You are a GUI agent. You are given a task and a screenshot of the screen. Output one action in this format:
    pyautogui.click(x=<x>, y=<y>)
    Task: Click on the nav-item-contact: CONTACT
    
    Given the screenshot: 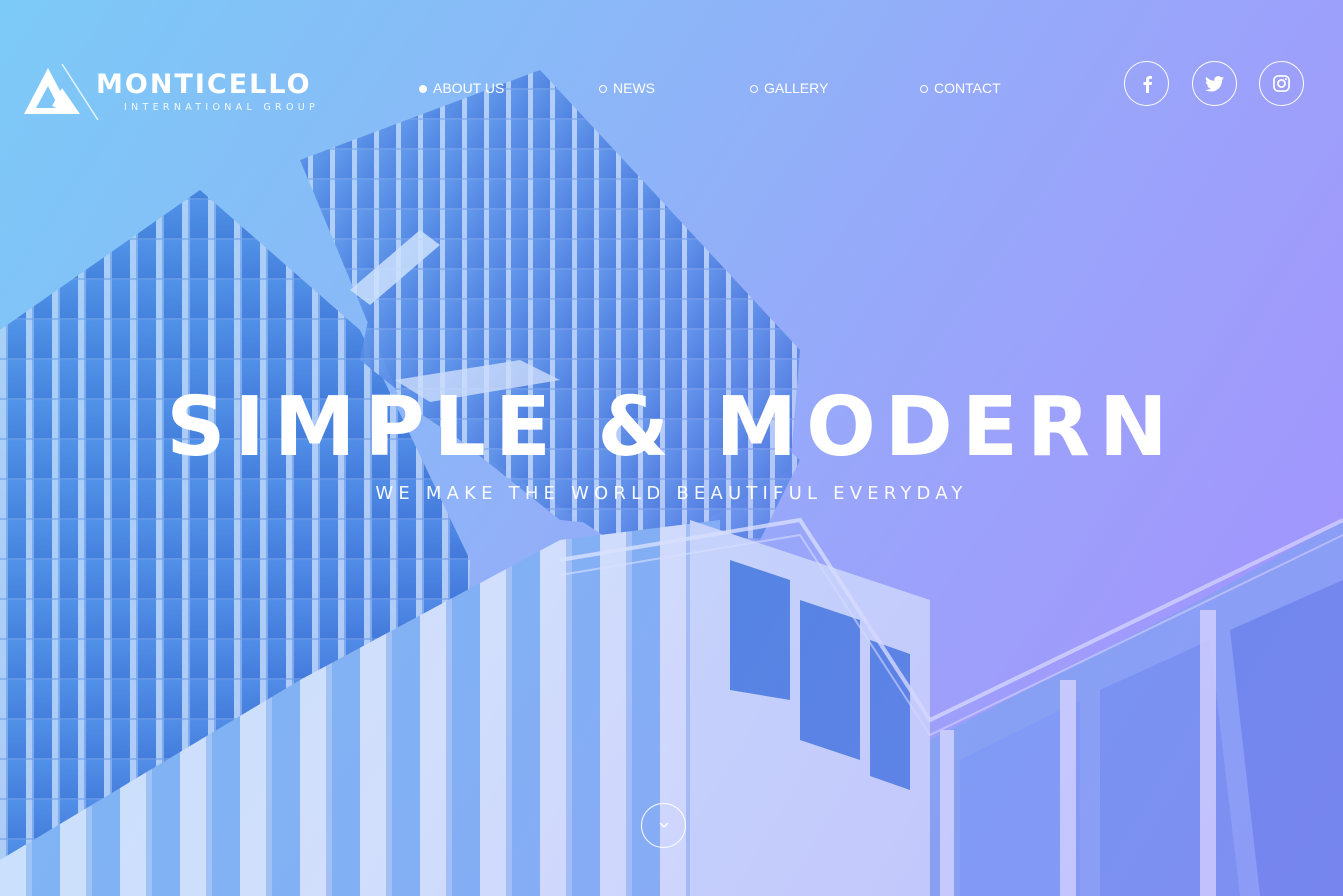 What is the action you would take?
    pyautogui.click(x=960, y=88)
    